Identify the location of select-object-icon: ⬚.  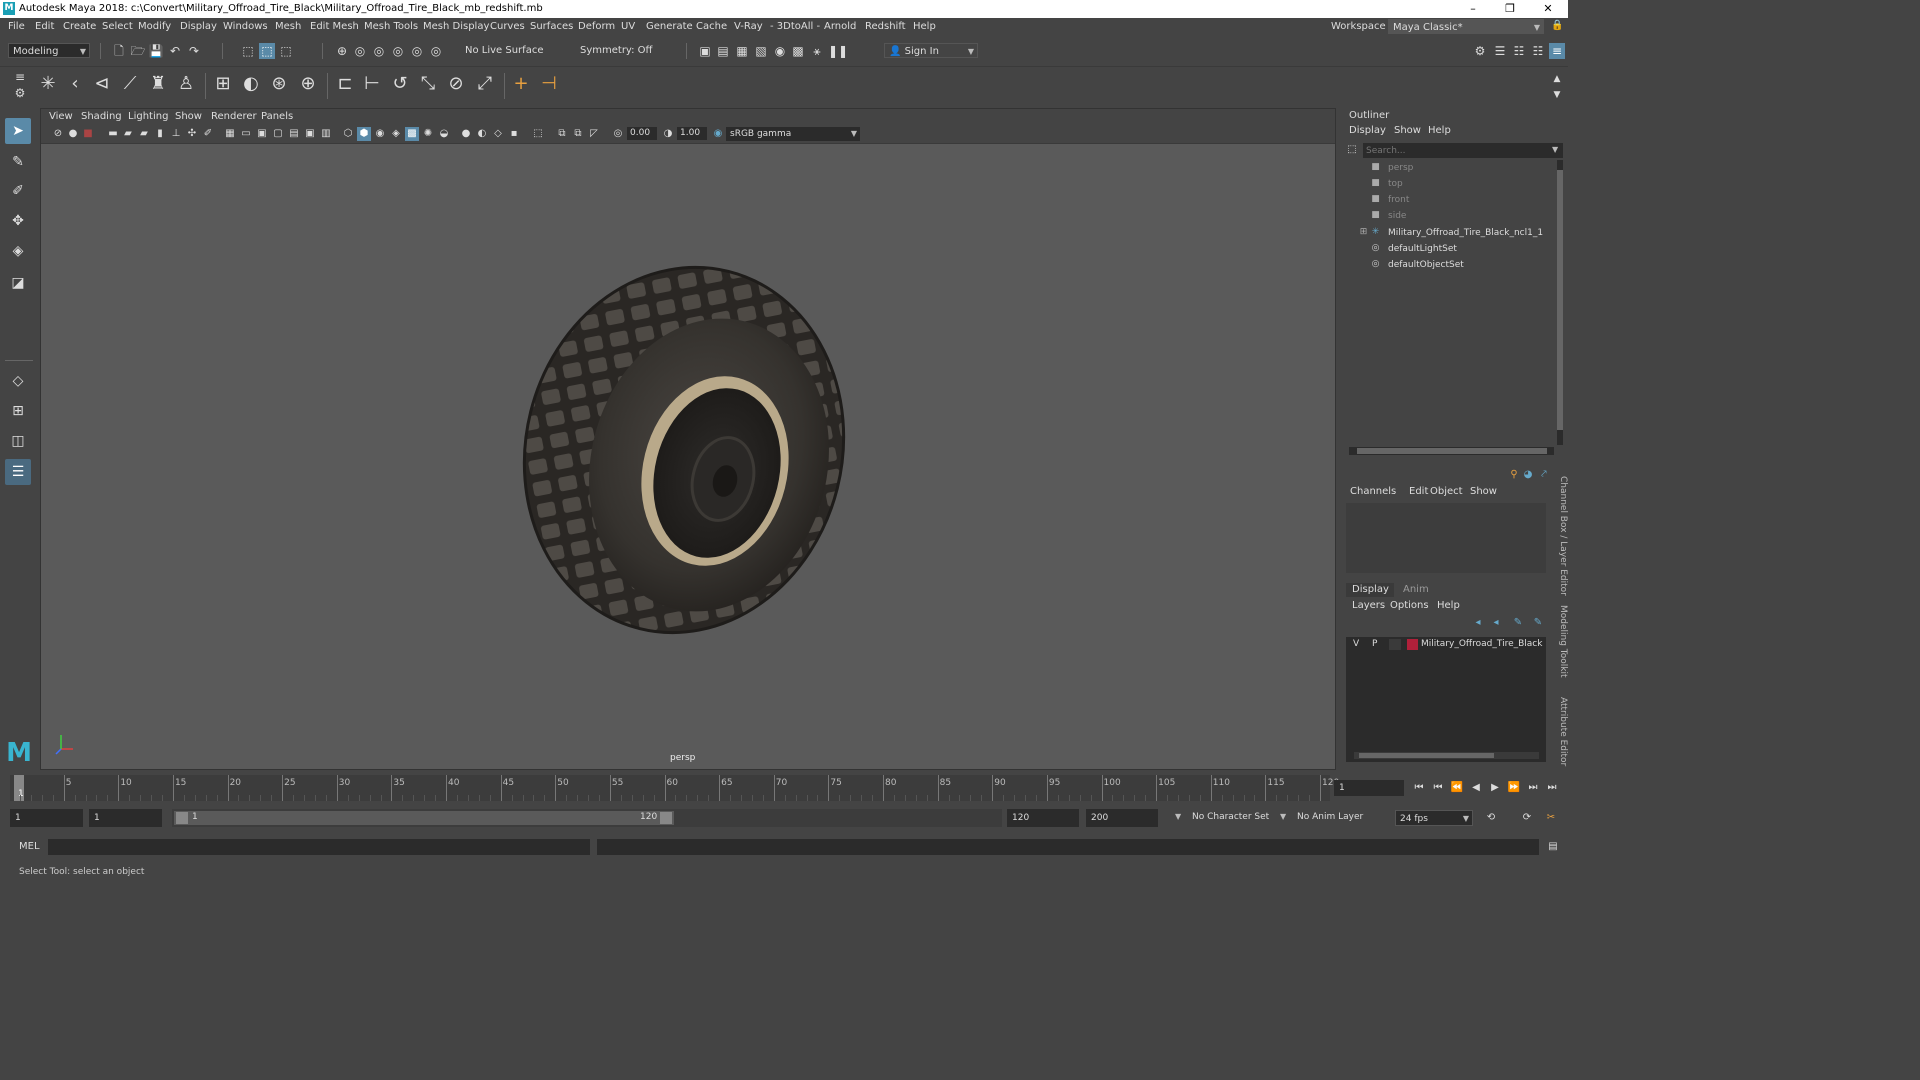
(267, 51).